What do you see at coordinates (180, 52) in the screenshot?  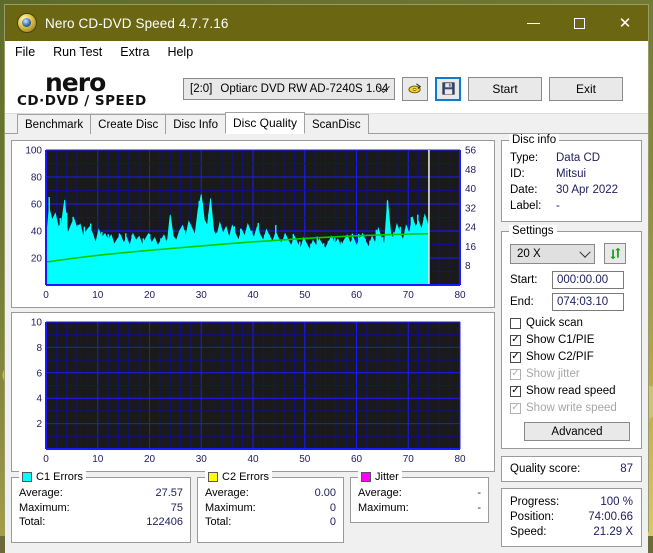 I see `menu-item-help: Help` at bounding box center [180, 52].